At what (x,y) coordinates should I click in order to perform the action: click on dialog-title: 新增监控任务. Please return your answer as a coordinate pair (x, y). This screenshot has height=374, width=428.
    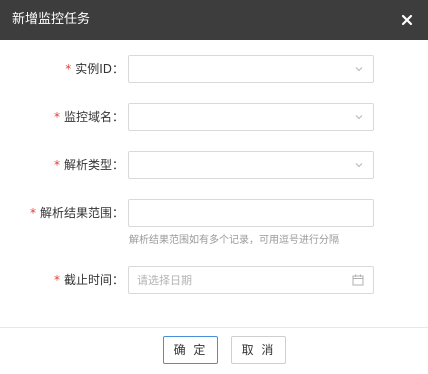
    Looking at the image, I should click on (51, 19).